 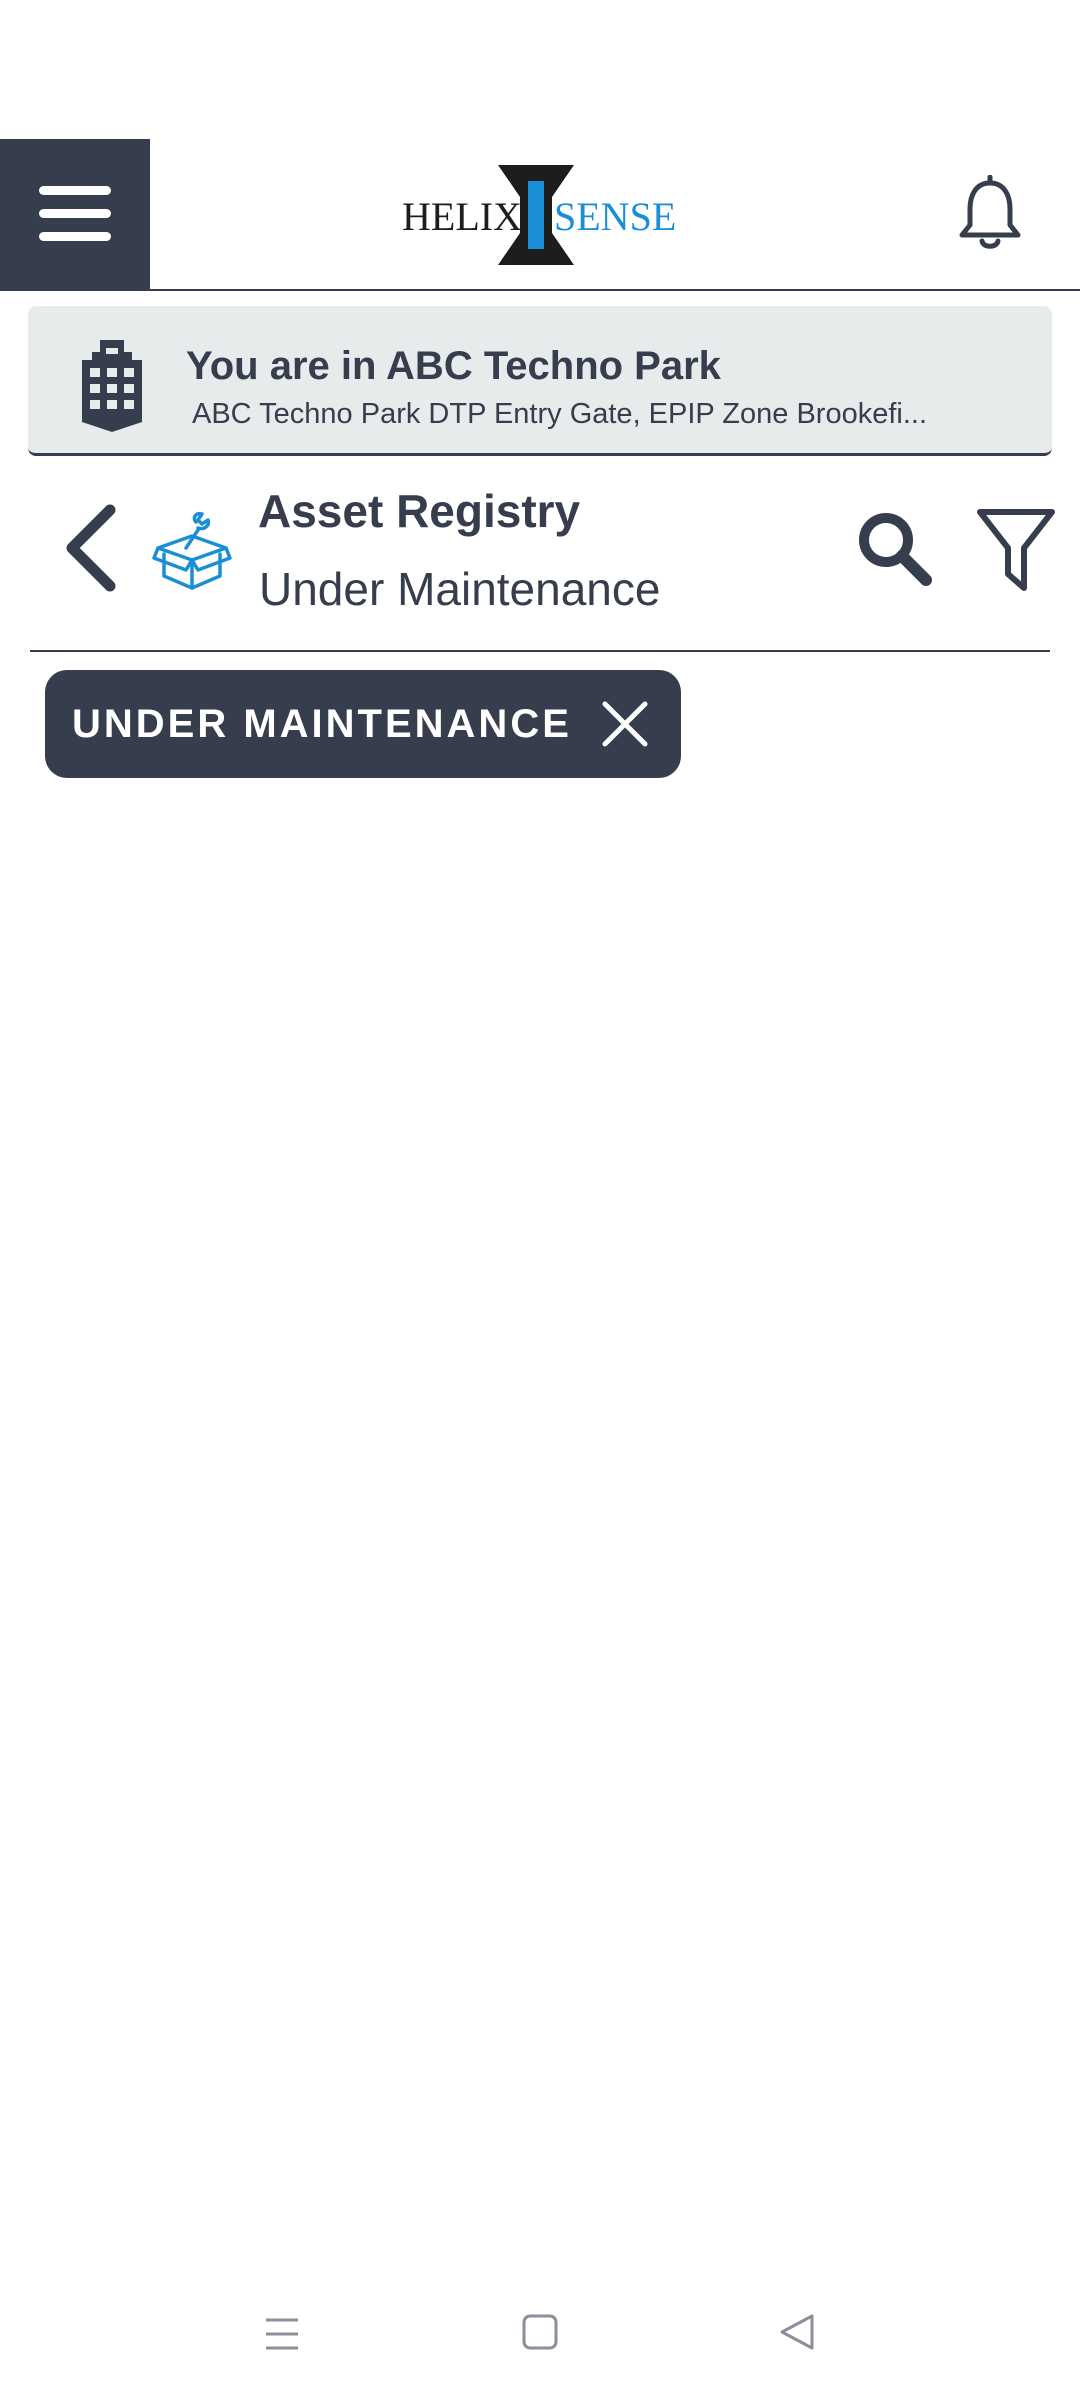 I want to click on bell-icon, so click(x=990, y=215).